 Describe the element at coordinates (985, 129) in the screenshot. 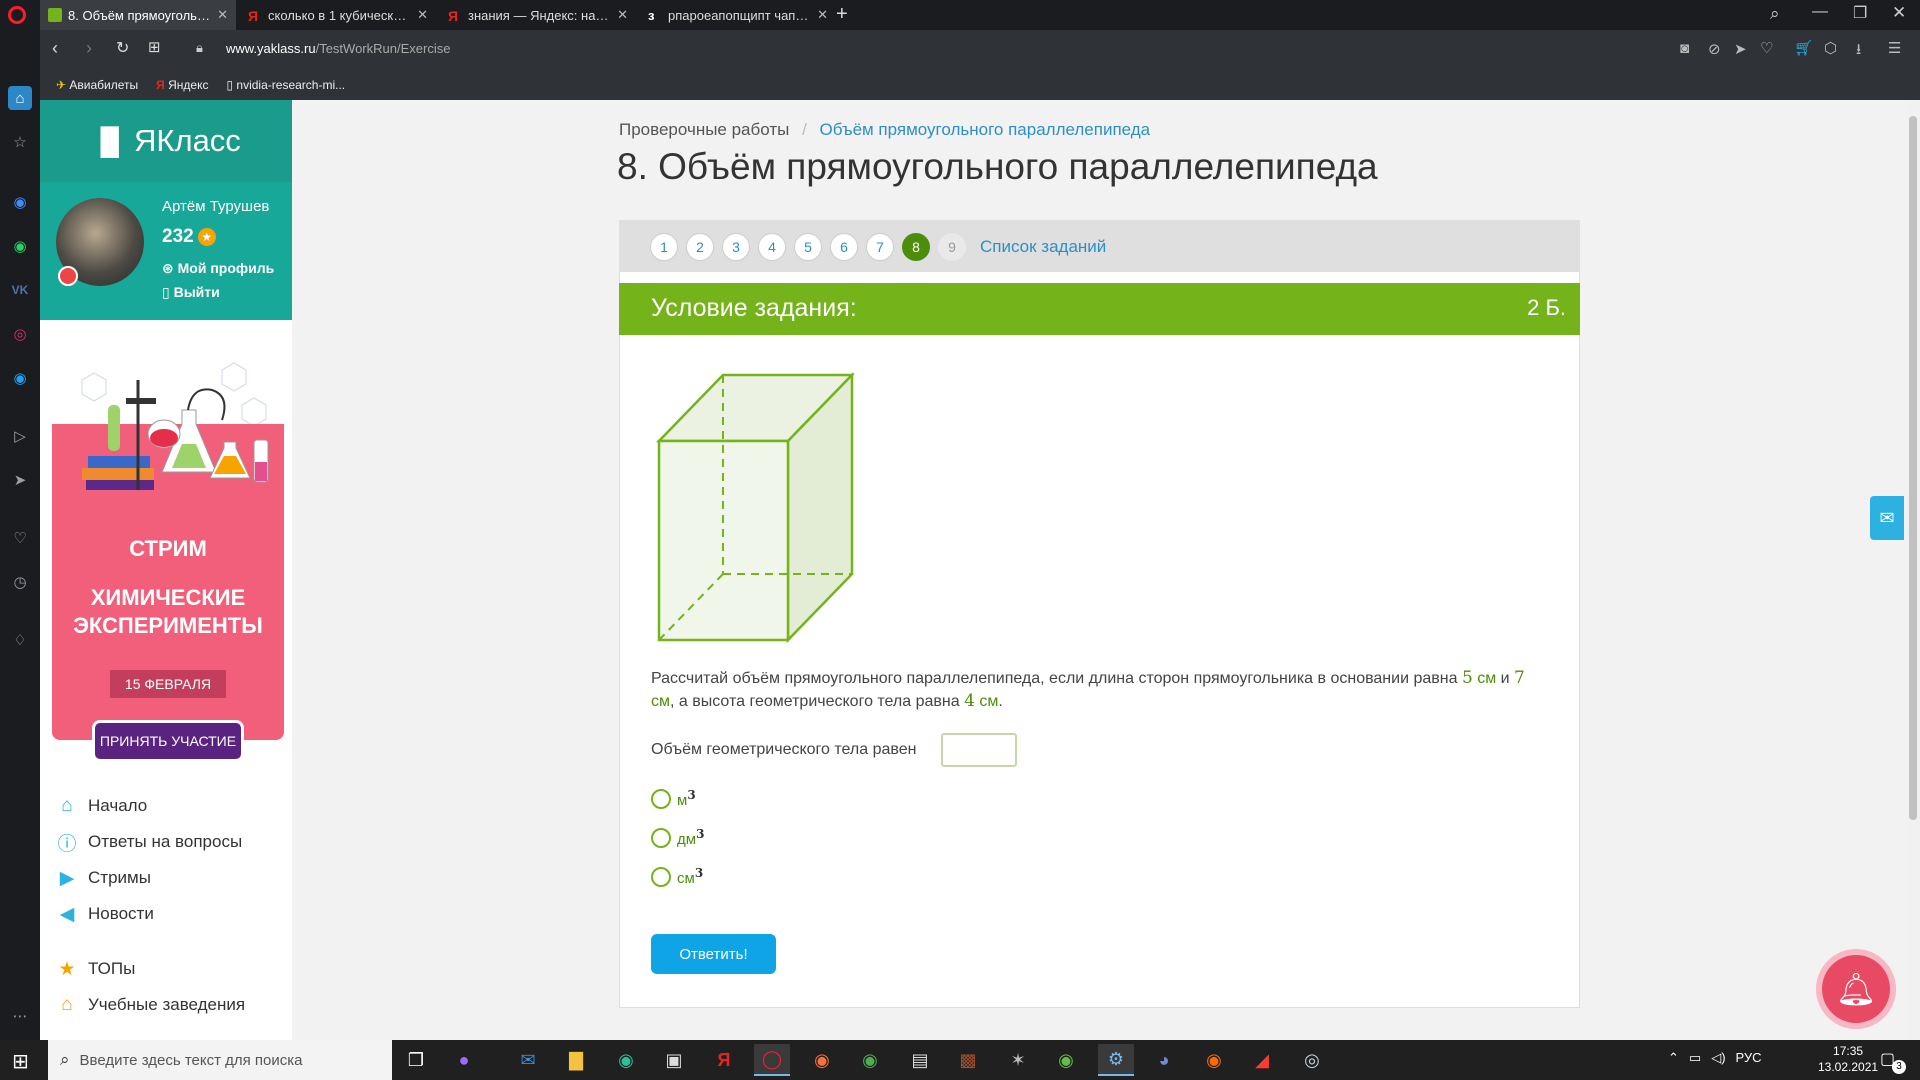

I see `breadcrumb-current: Объём прямоугольного параллелепипеда` at that location.